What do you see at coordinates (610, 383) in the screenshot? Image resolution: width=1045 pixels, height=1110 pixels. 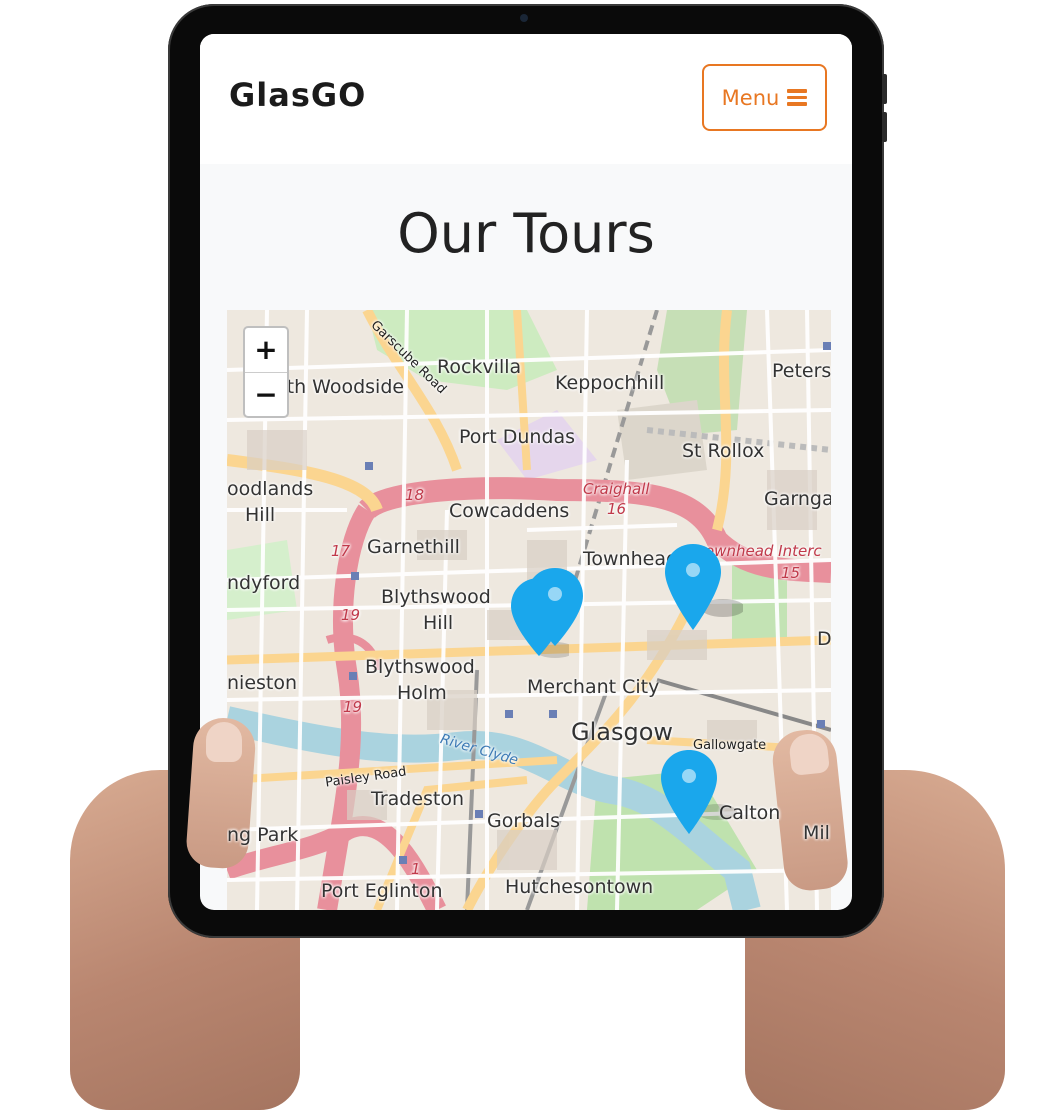 I see `map-label: Keppochhill` at bounding box center [610, 383].